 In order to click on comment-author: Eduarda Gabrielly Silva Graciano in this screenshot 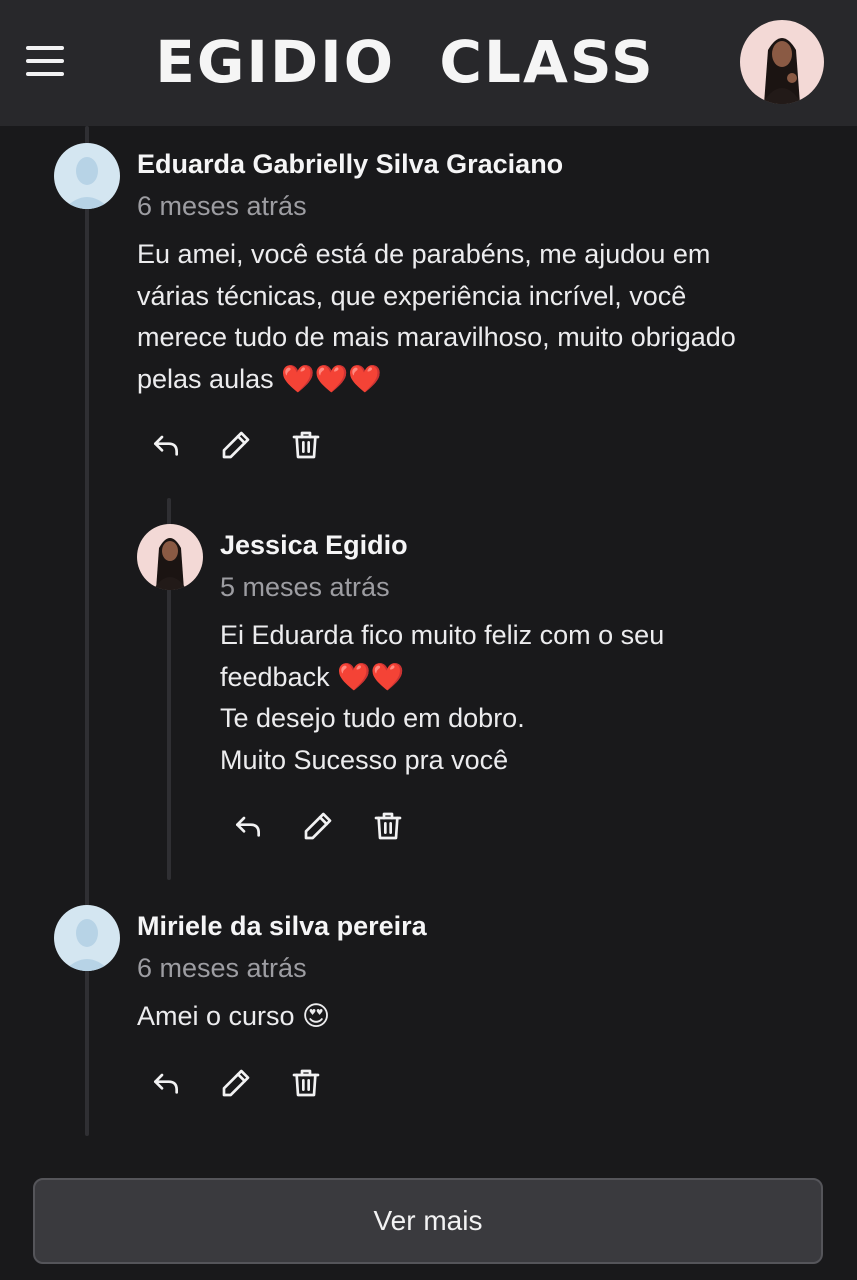, I will do `click(350, 164)`.